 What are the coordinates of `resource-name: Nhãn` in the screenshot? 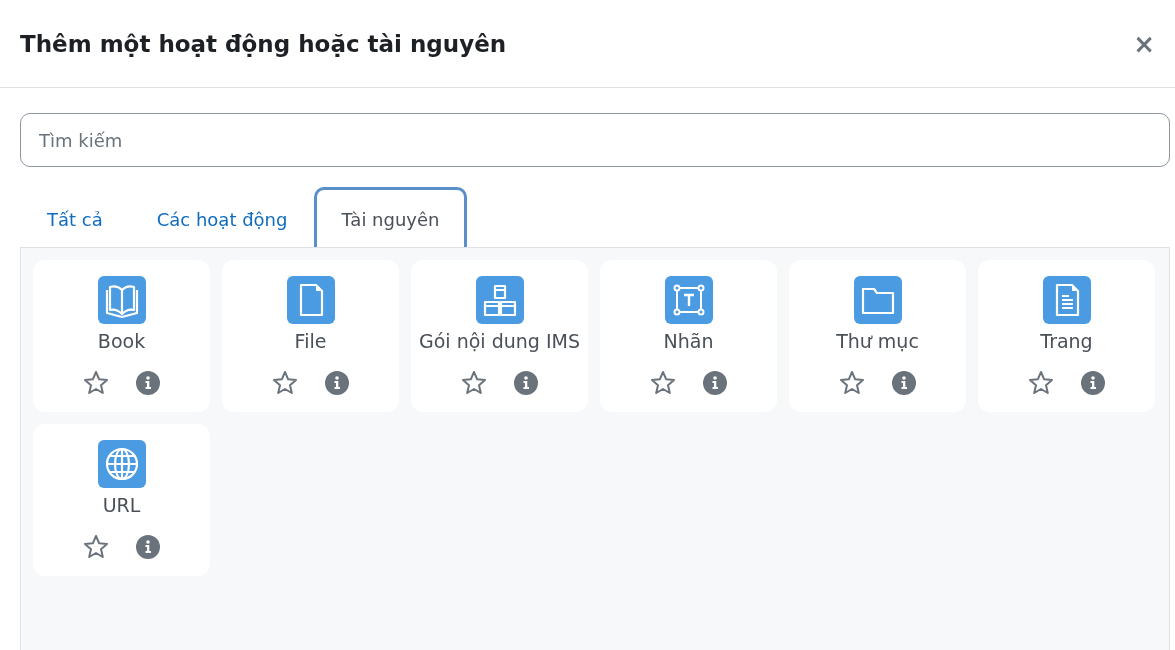 It's located at (688, 341).